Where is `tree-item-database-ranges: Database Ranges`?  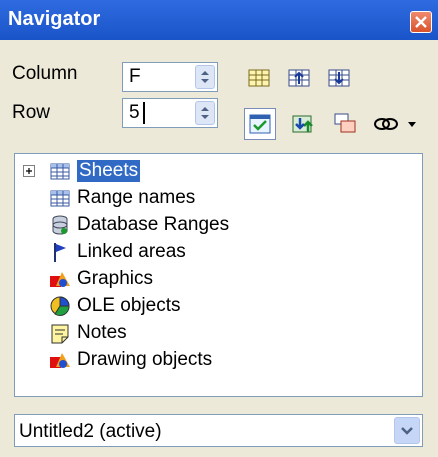
tree-item-database-ranges: Database Ranges is located at coordinates (139, 225).